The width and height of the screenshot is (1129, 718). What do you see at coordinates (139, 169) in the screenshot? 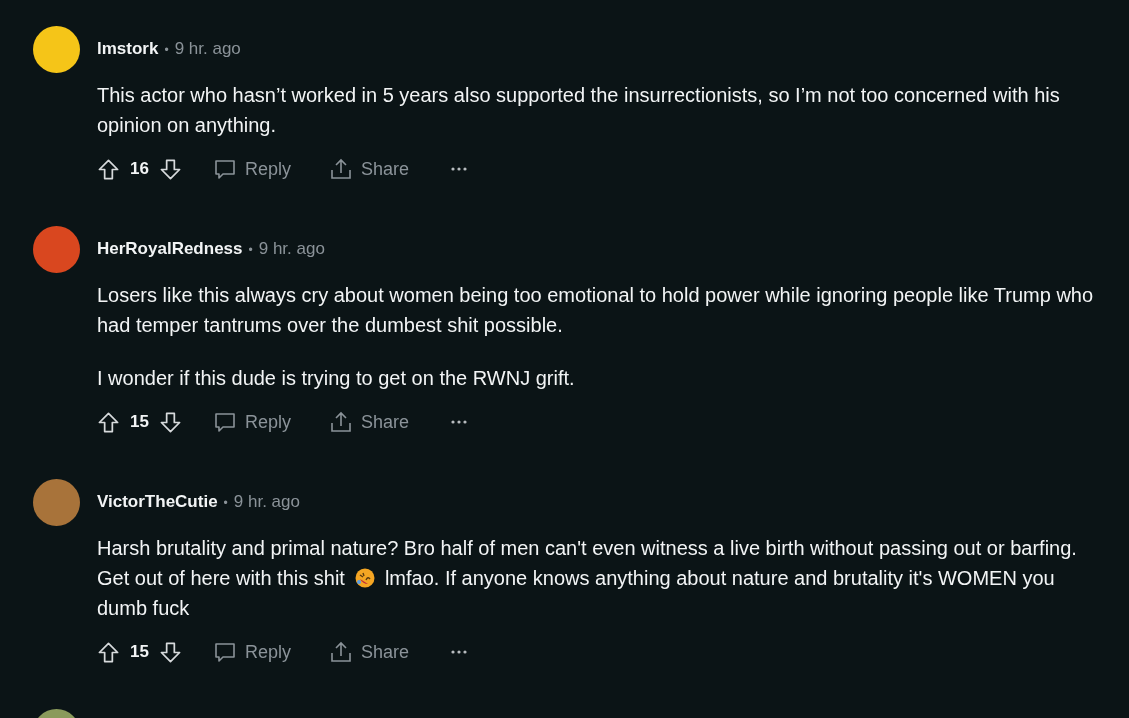
I see `vote-count: 16` at bounding box center [139, 169].